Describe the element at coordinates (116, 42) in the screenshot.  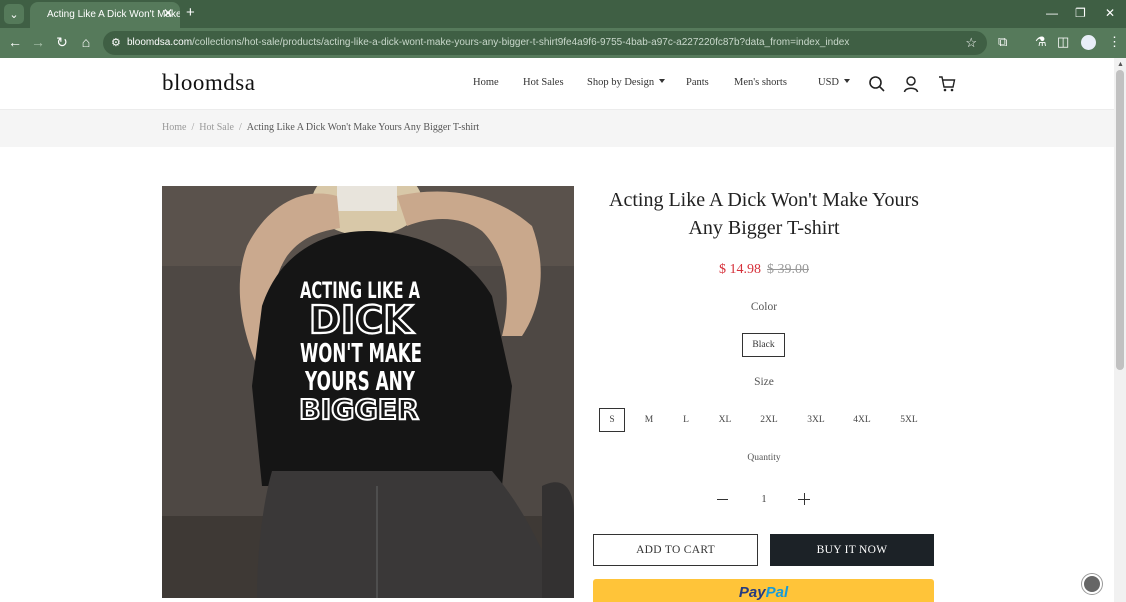
I see `site-info-icon: ⚙` at that location.